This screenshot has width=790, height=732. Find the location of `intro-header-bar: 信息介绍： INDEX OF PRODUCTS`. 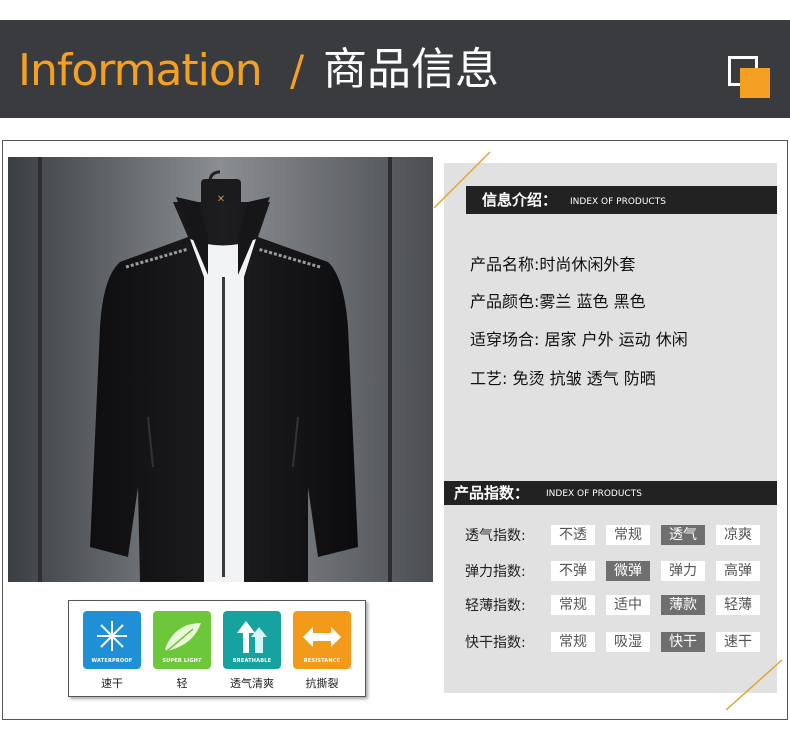

intro-header-bar: 信息介绍： INDEX OF PRODUCTS is located at coordinates (621, 200).